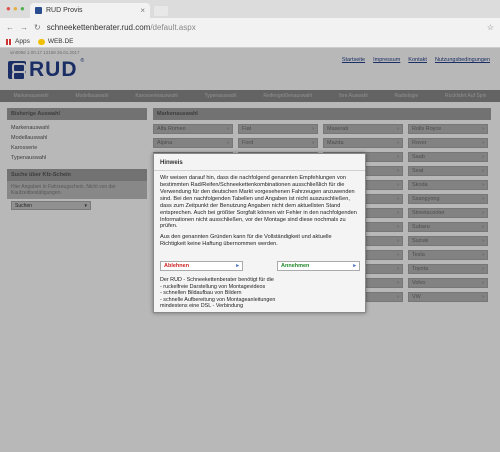 The height and width of the screenshot is (452, 500). What do you see at coordinates (177, 266) in the screenshot?
I see `decline-label: Ablehnen` at bounding box center [177, 266].